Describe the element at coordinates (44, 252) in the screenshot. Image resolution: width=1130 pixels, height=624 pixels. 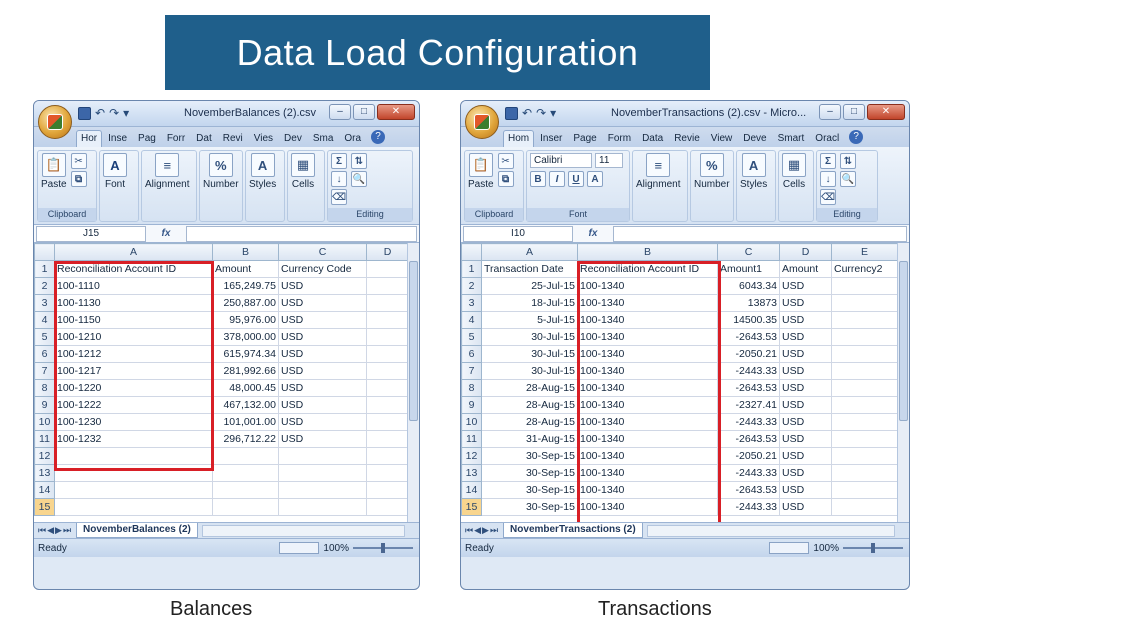
I see `select-all-corner` at that location.